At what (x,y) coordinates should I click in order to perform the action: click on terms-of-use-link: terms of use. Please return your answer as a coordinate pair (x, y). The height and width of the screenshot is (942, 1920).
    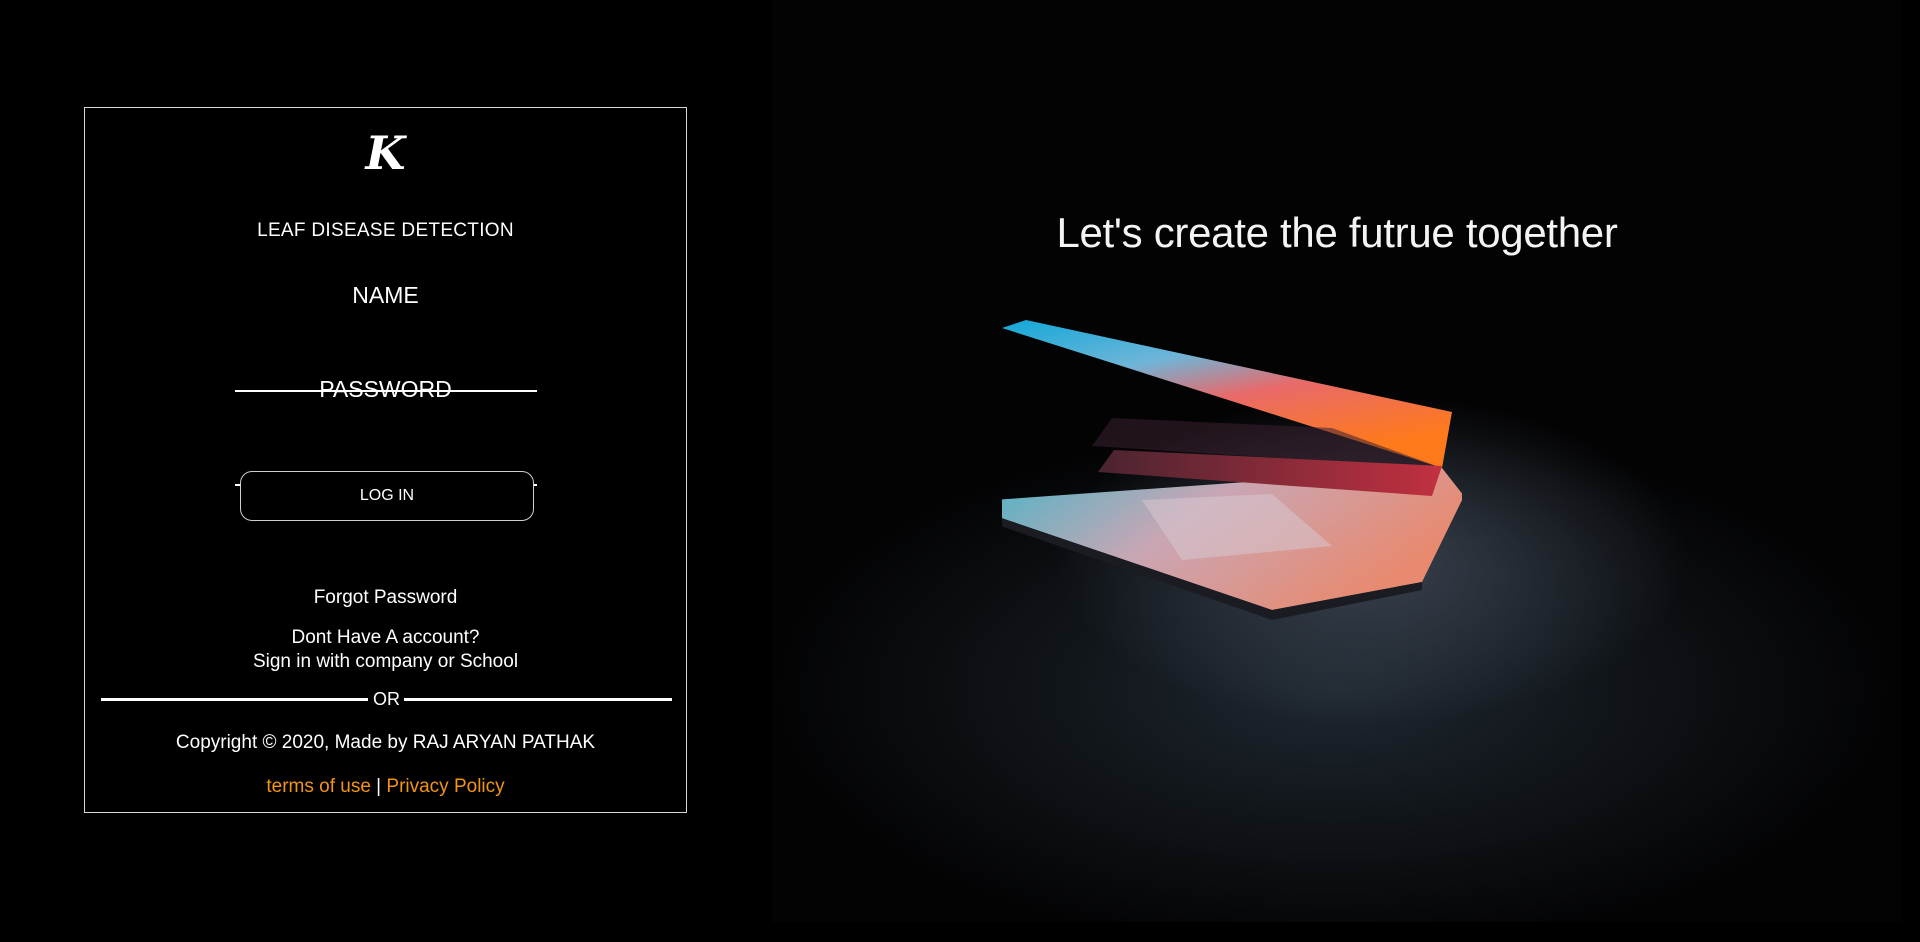
    Looking at the image, I should click on (318, 786).